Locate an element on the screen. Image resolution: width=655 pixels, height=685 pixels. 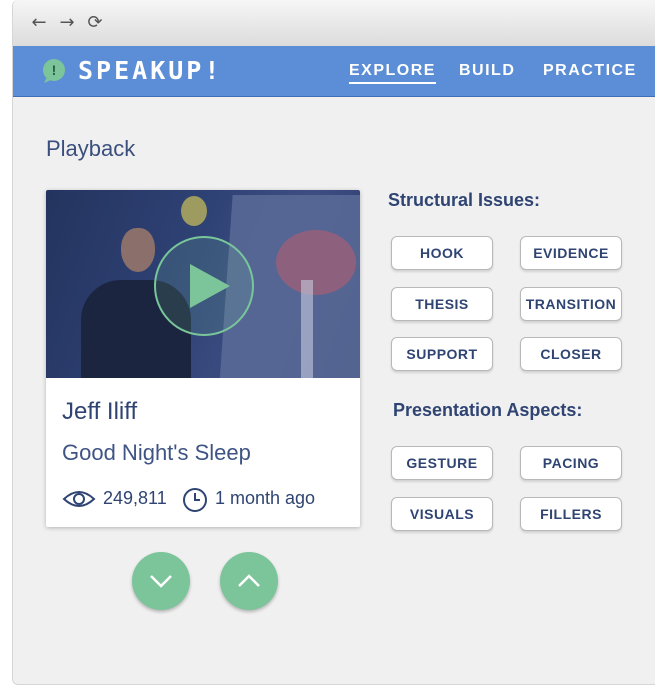
nav-build: BUILD is located at coordinates (487, 71).